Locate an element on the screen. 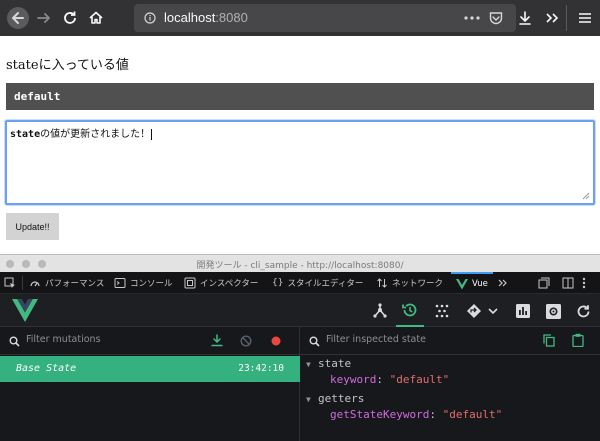 Image resolution: width=600 pixels, height=441 pixels. bar-chart-icon is located at coordinates (523, 311).